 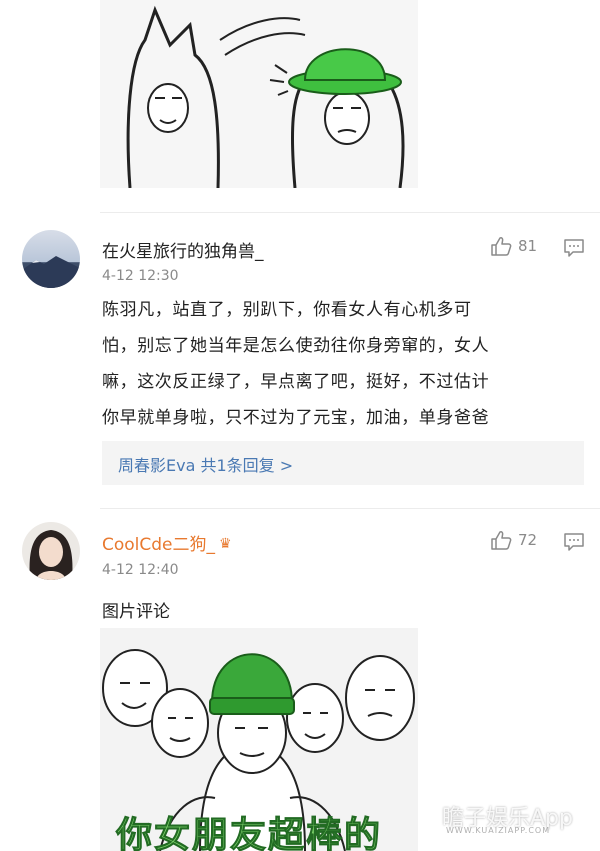 I want to click on comment-line: 嘛，这次反正绿了，早点离了吧，挺好，不过估计, so click(x=296, y=382).